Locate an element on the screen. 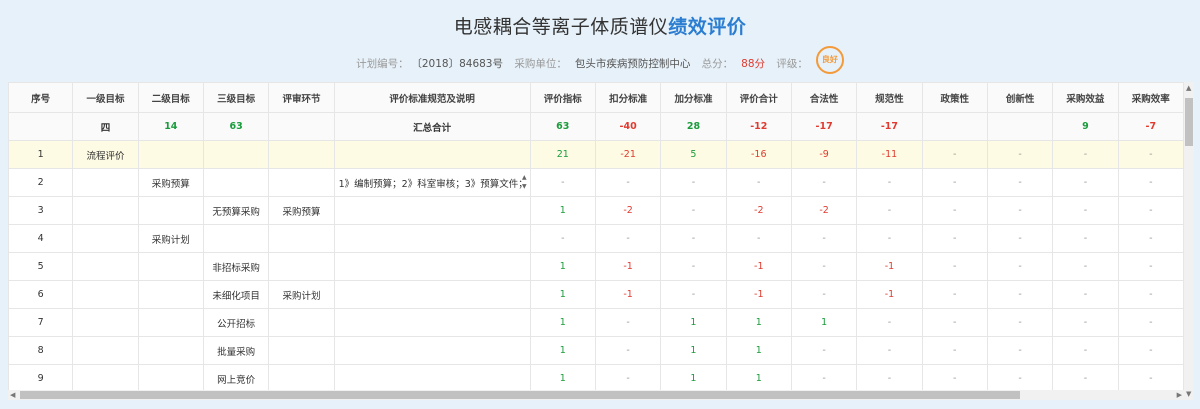  column-header: 采购效益 is located at coordinates (1085, 97).